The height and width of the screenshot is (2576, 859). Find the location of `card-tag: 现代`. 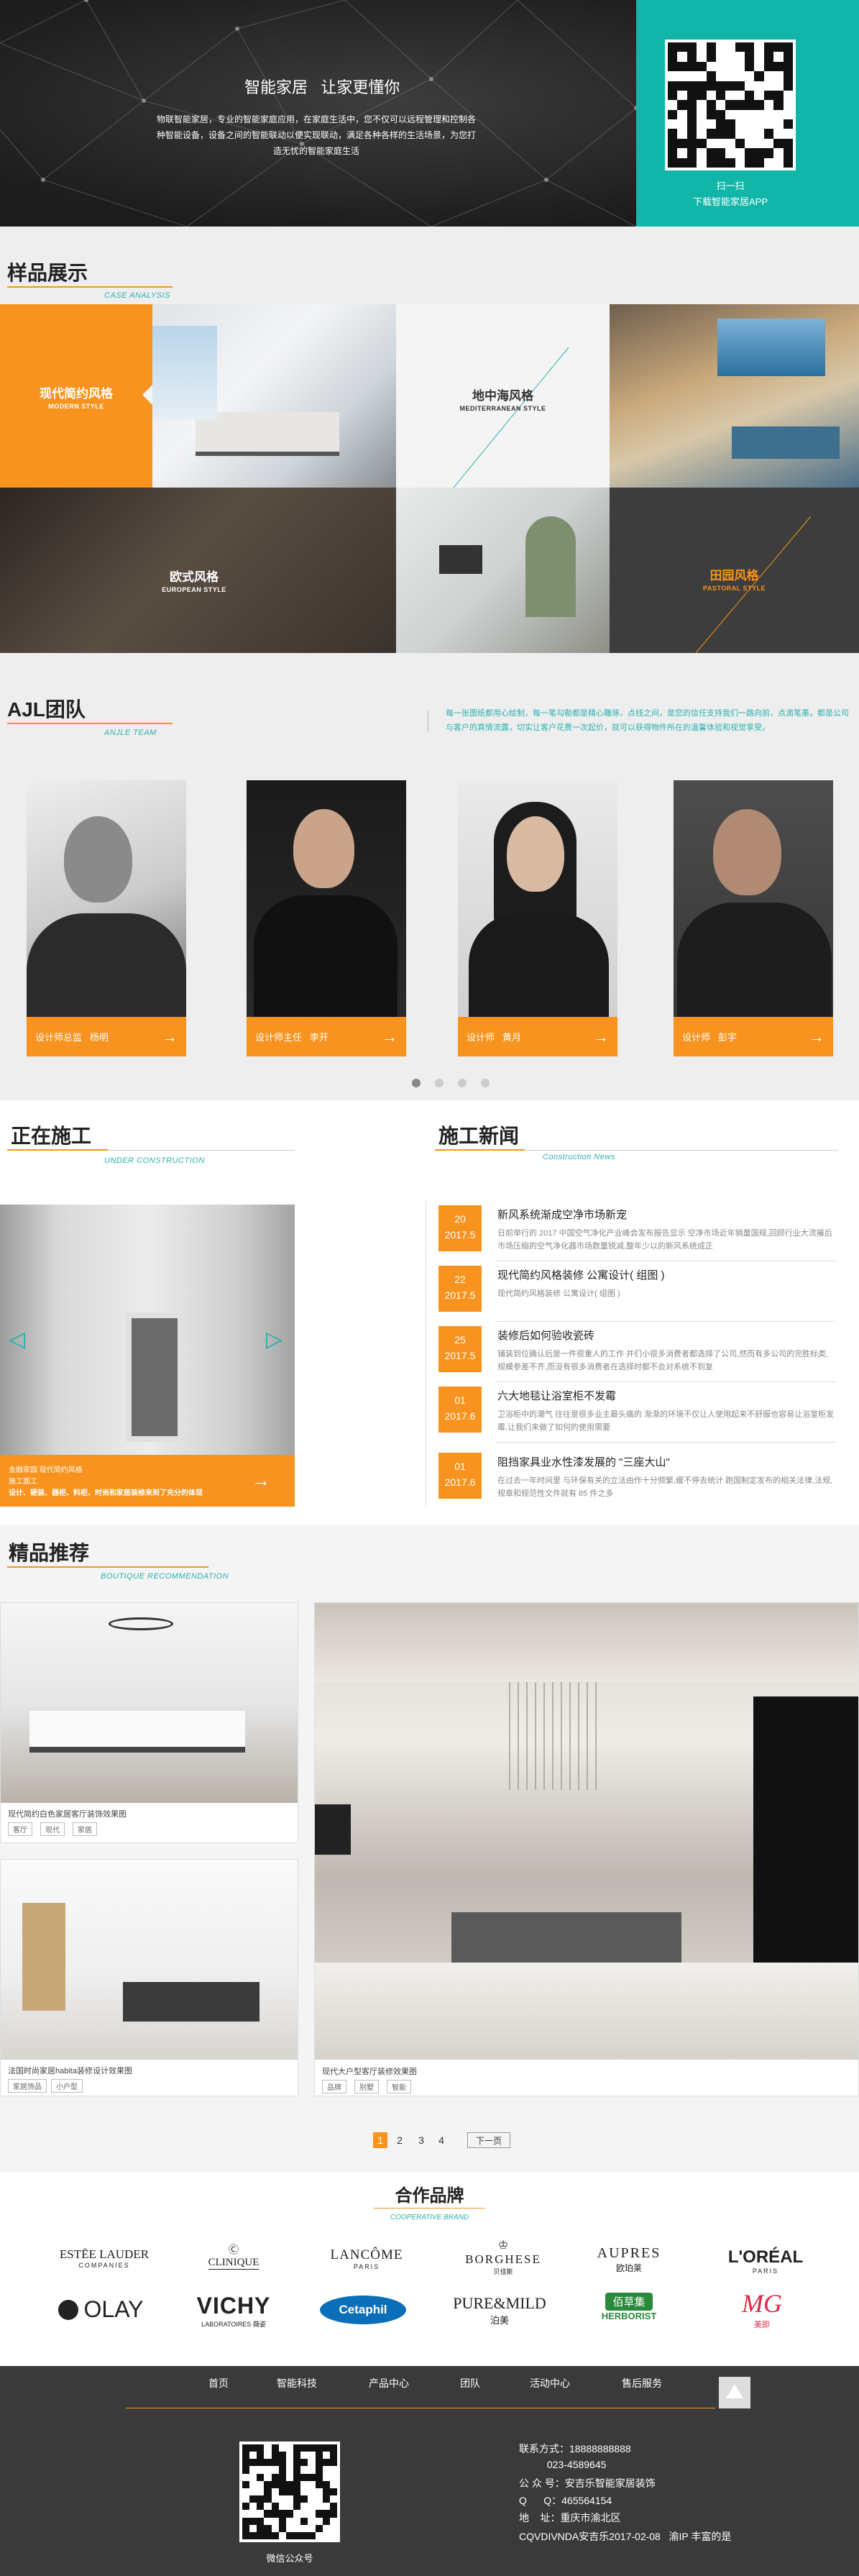

card-tag: 现代 is located at coordinates (52, 1829).